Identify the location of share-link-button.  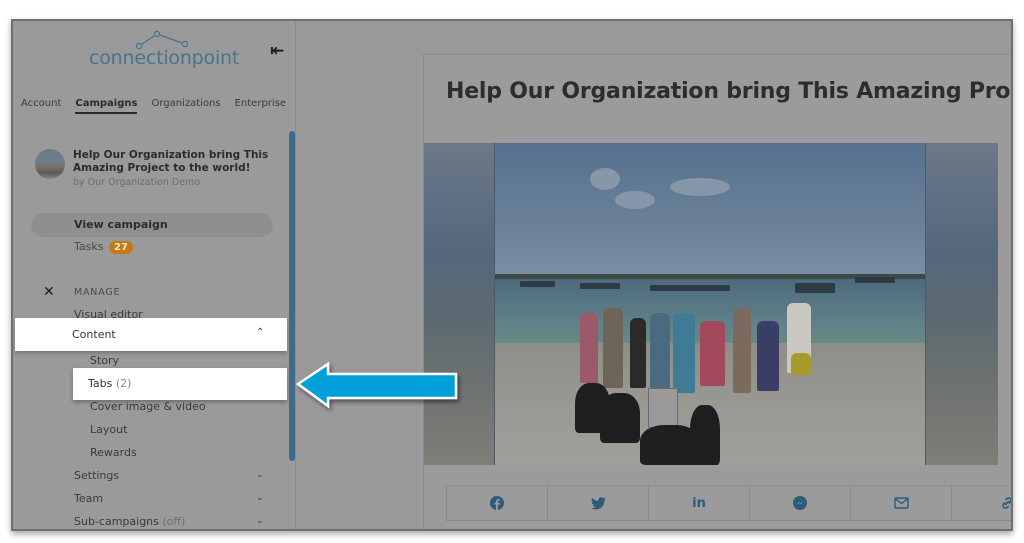
(981, 503).